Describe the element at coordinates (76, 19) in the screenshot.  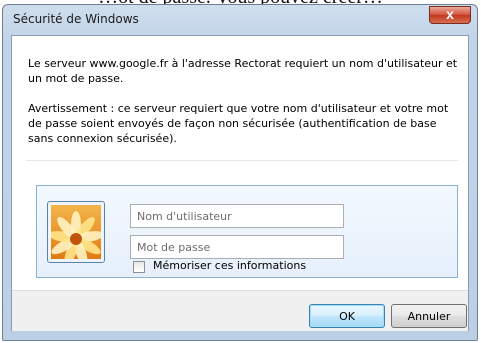
I see `window-title: Sécurité de Windows` at that location.